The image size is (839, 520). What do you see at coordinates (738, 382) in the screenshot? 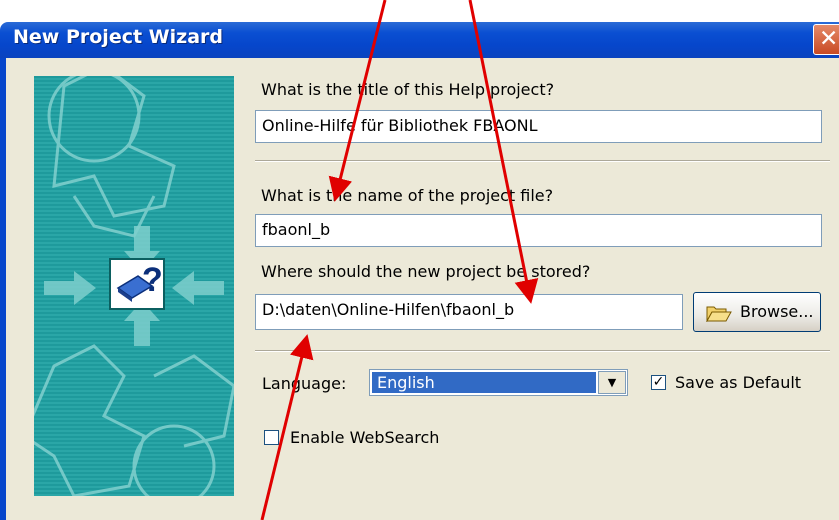
I see `save-as-default-label: Save as Default` at bounding box center [738, 382].